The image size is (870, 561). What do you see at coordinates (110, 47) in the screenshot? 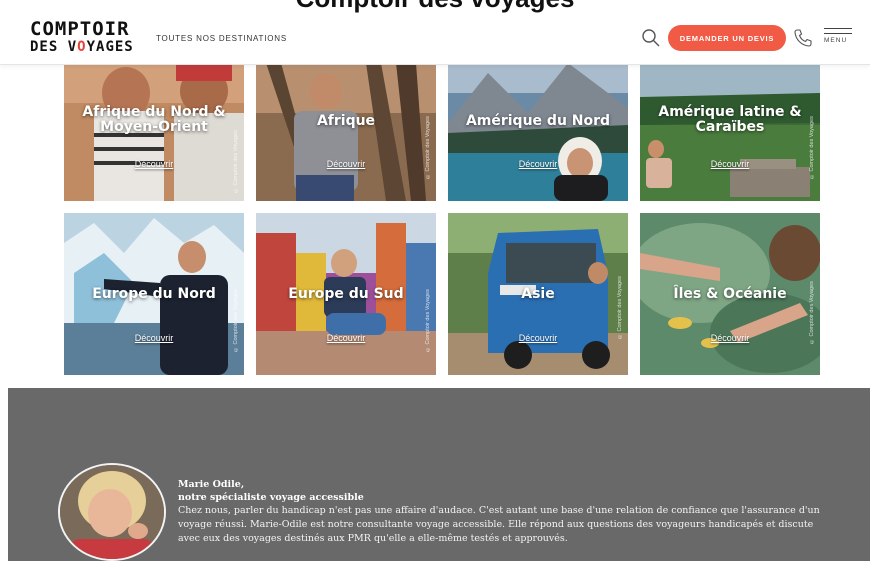
I see `logo-part: YAGES` at bounding box center [110, 47].